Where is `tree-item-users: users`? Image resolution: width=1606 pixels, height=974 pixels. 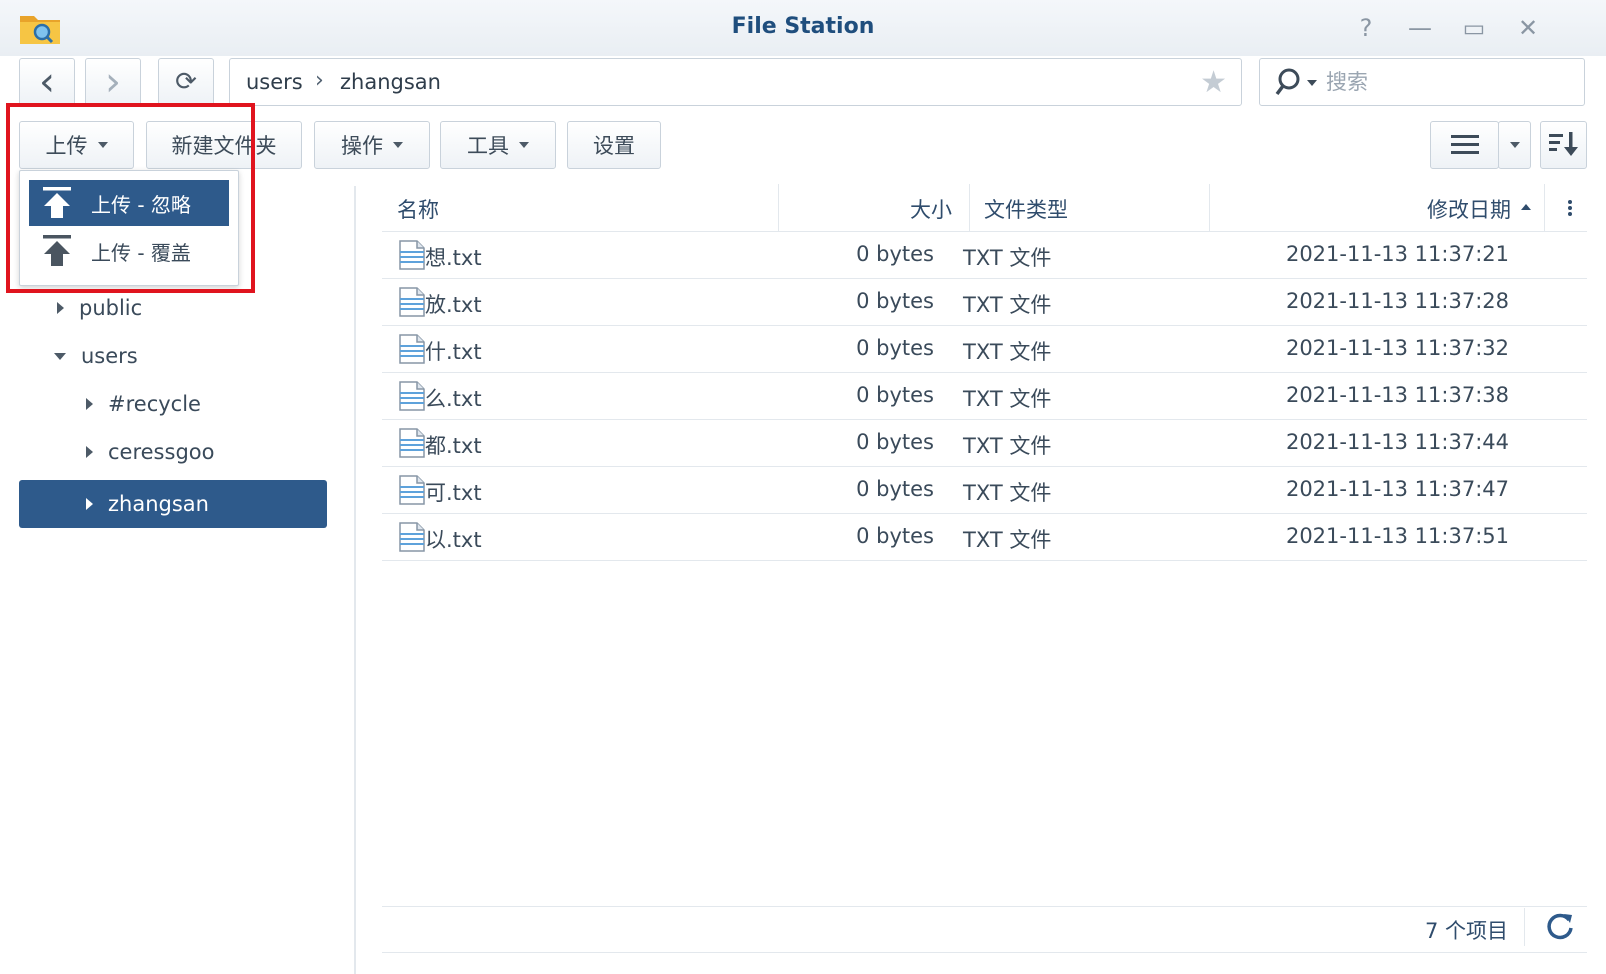
tree-item-users: users is located at coordinates (200, 356).